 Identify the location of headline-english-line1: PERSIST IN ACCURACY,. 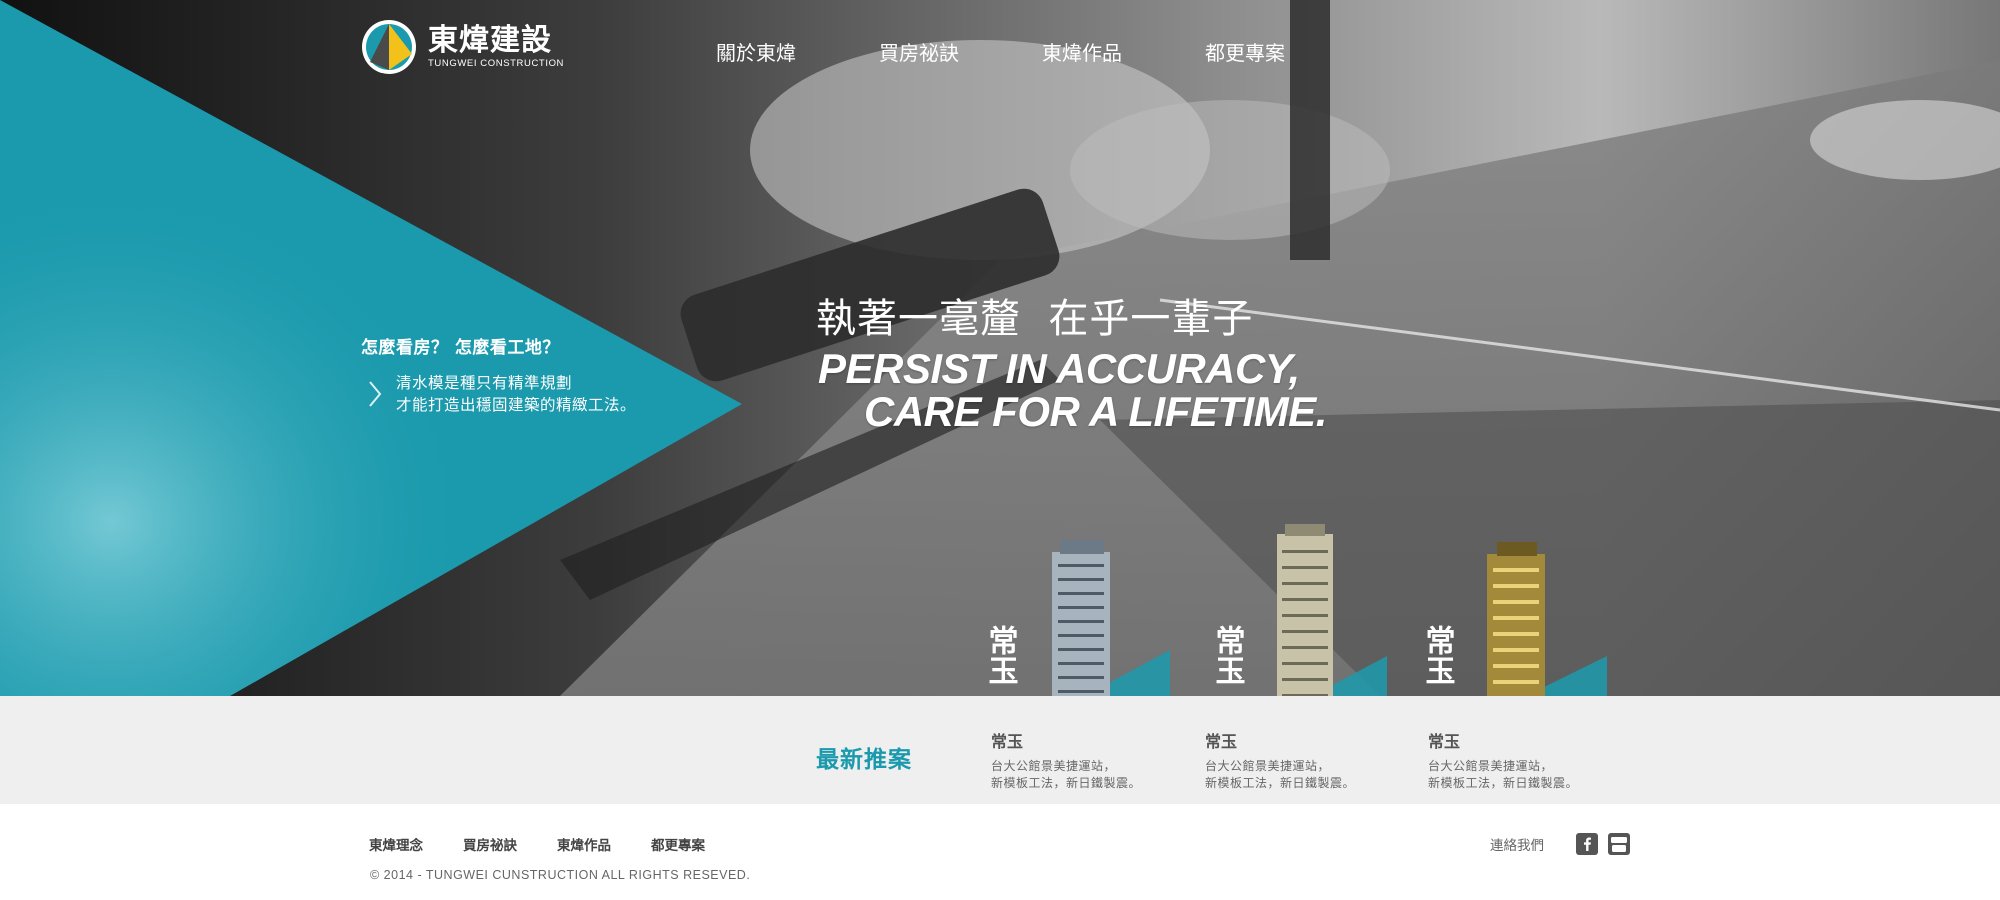
(1059, 368).